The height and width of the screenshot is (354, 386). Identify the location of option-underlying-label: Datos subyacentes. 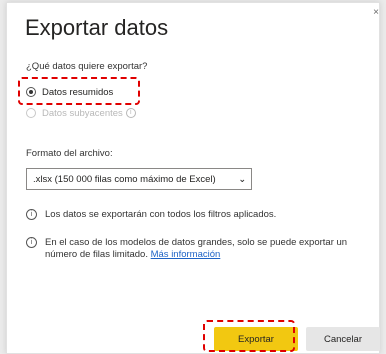
(82, 113).